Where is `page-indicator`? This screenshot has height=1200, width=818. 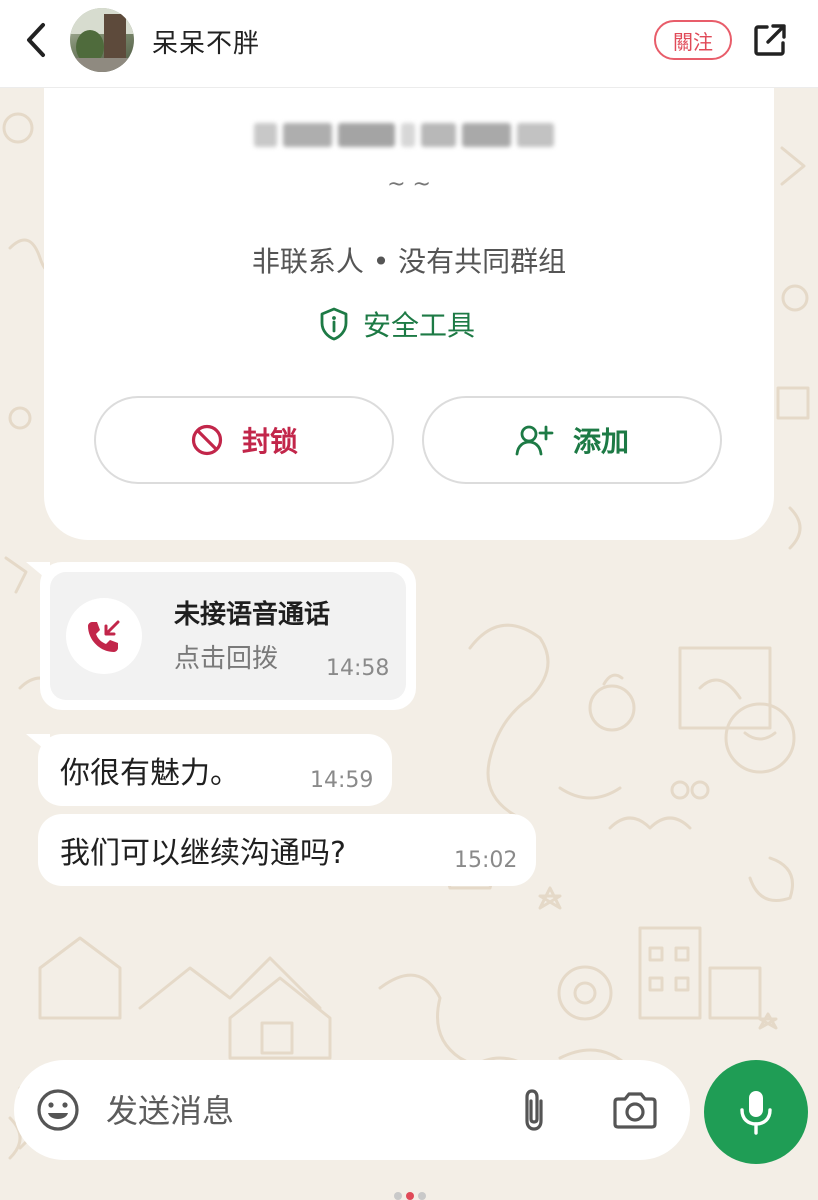
page-indicator is located at coordinates (411, 1196).